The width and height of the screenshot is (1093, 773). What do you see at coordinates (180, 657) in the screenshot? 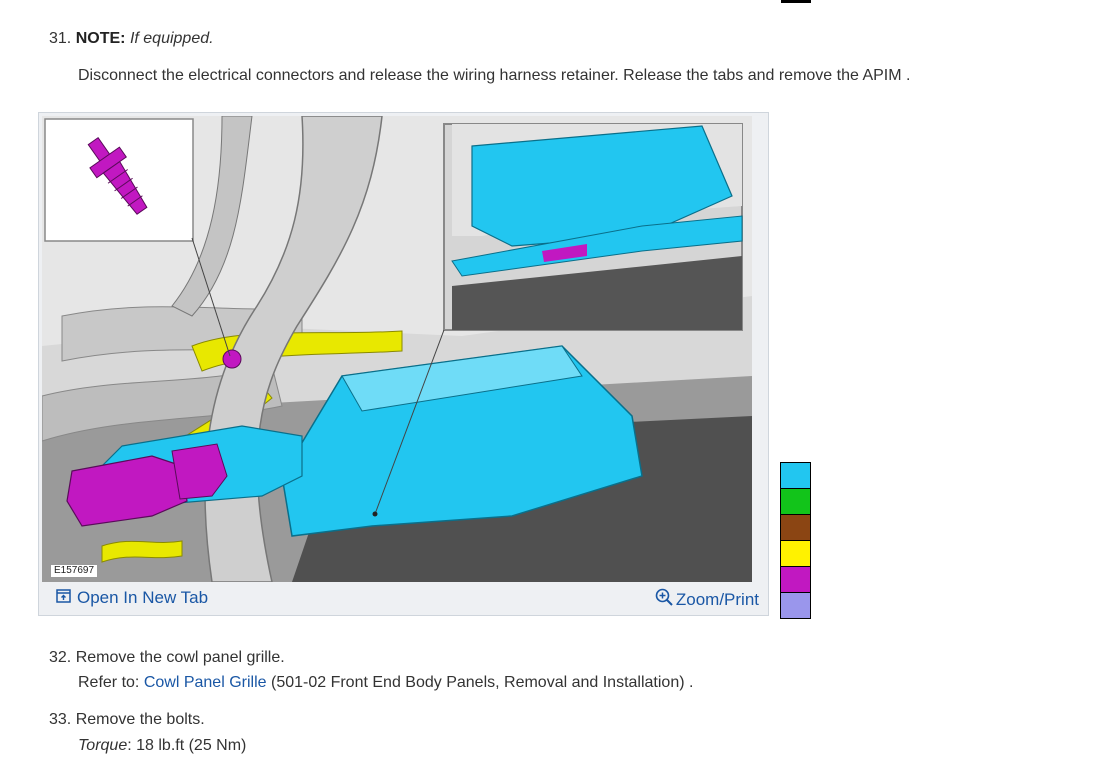
I see `step-32-text: Remove the cowl panel grille.` at bounding box center [180, 657].